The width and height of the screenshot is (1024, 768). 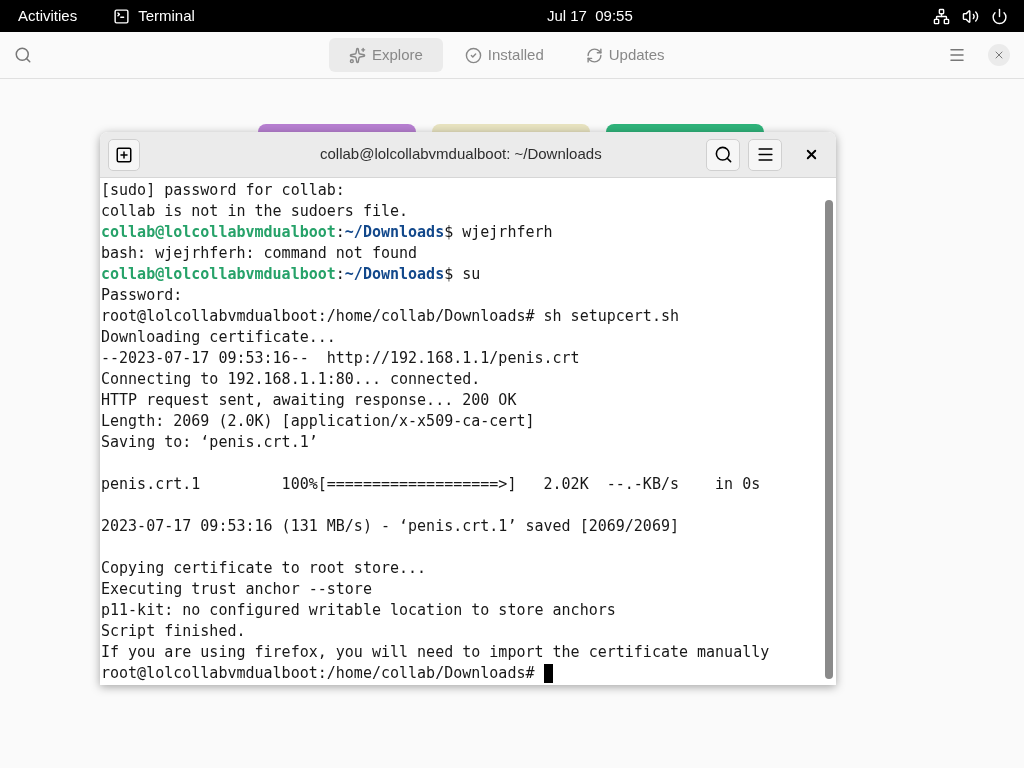 What do you see at coordinates (970, 16) in the screenshot?
I see `volume-icon` at bounding box center [970, 16].